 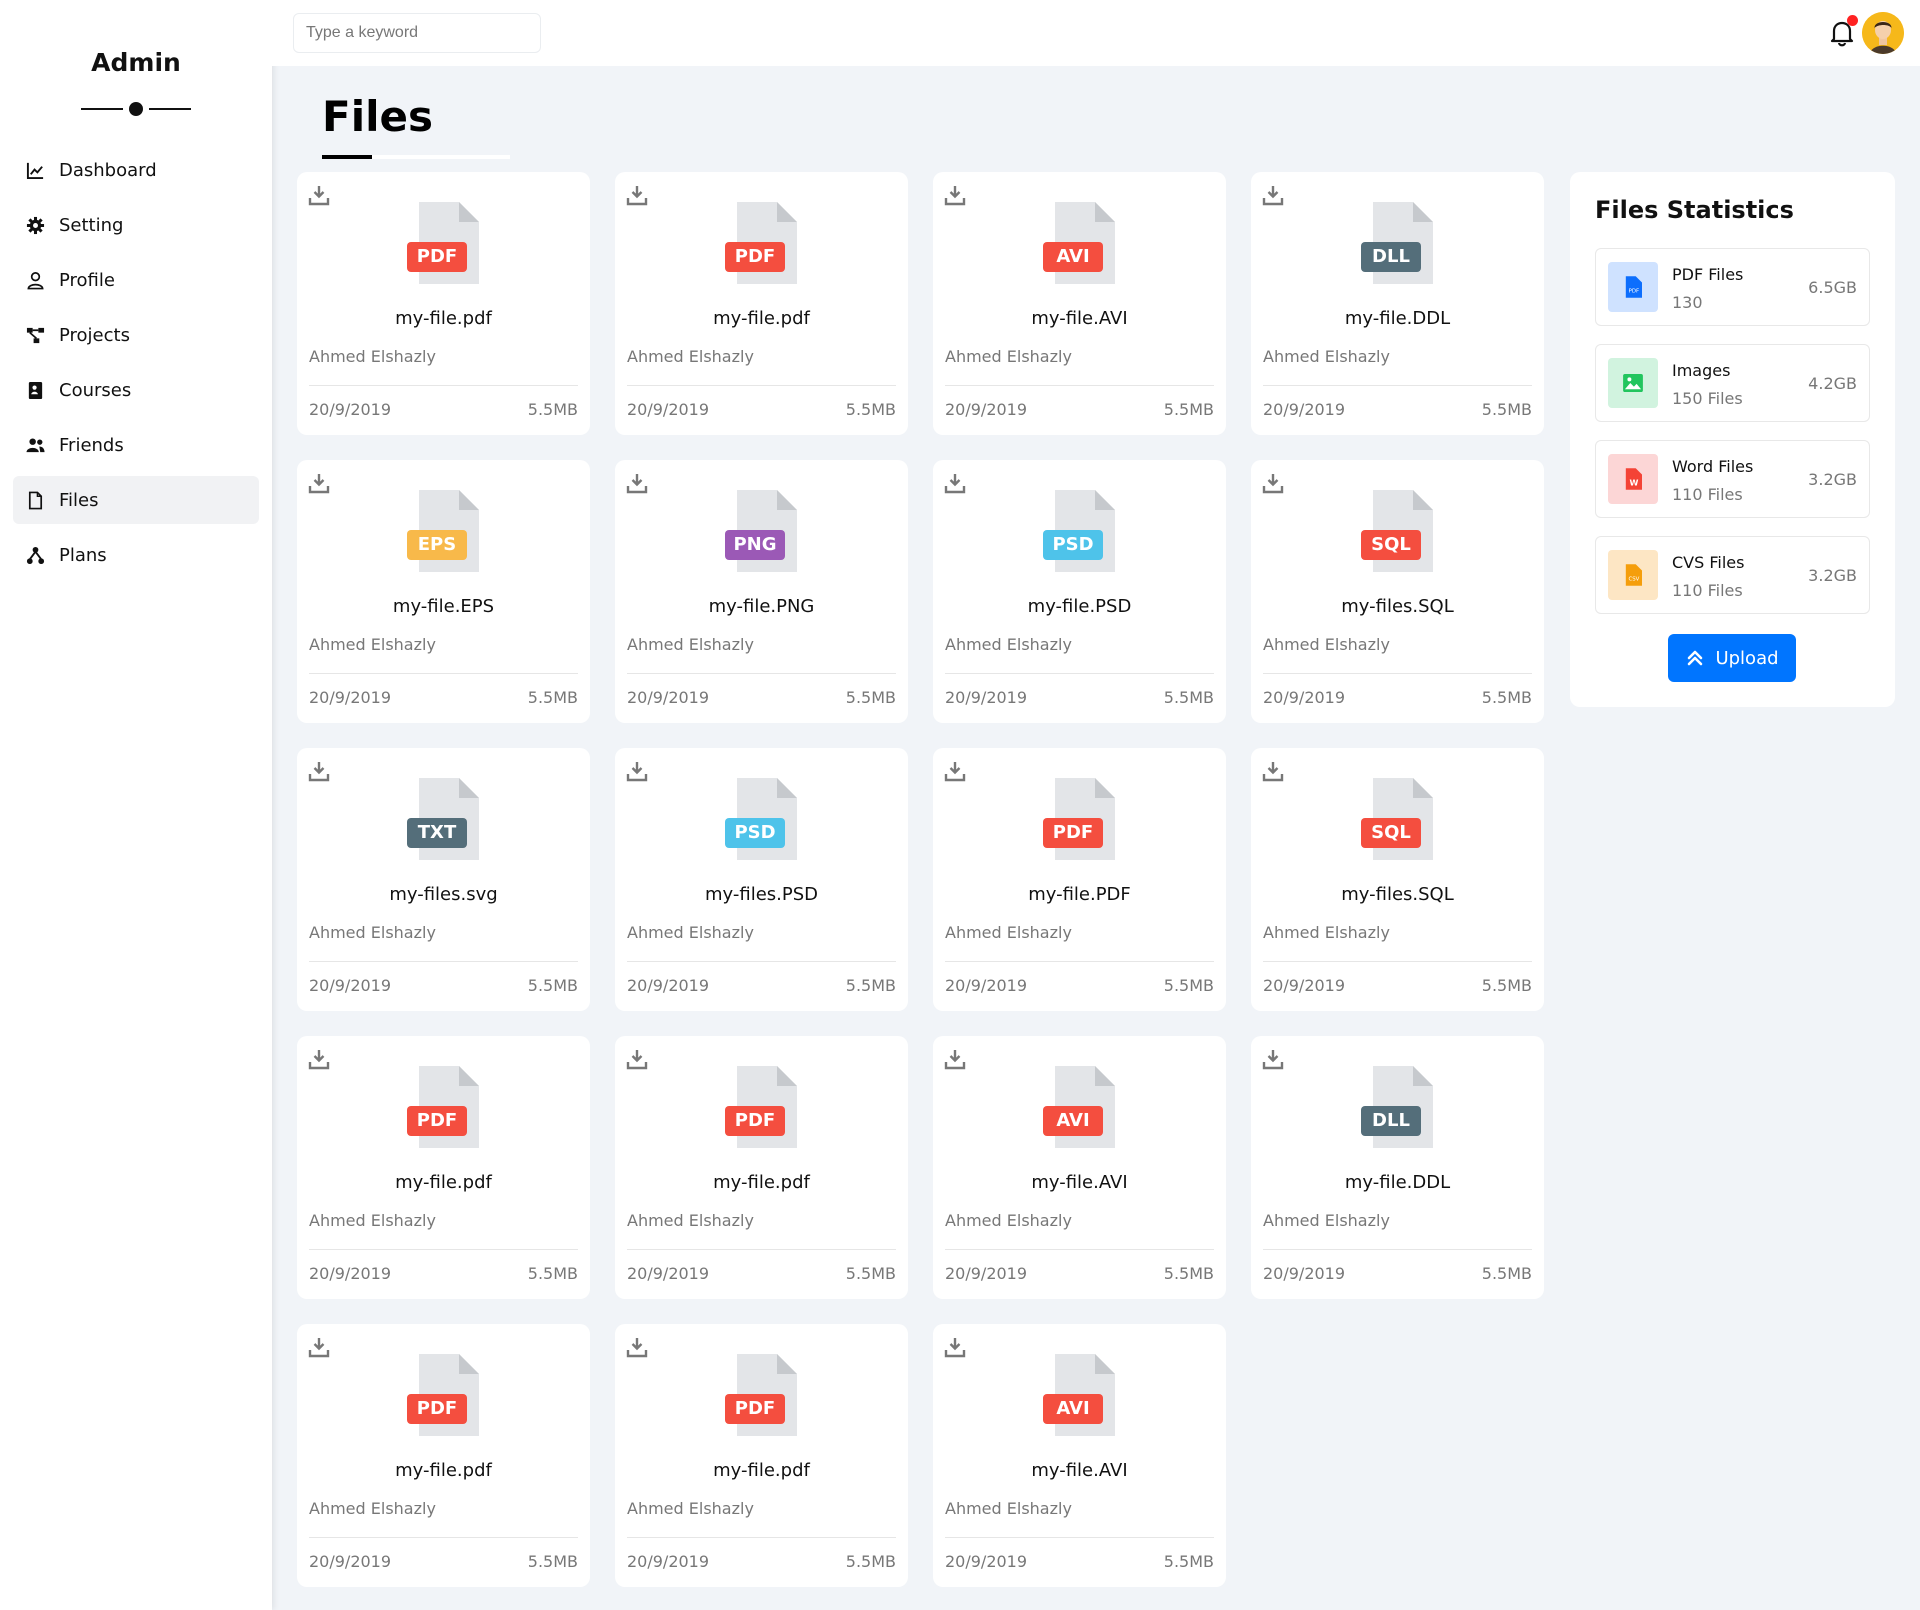 What do you see at coordinates (136, 280) in the screenshot?
I see `sidebar-item-profile: Profile` at bounding box center [136, 280].